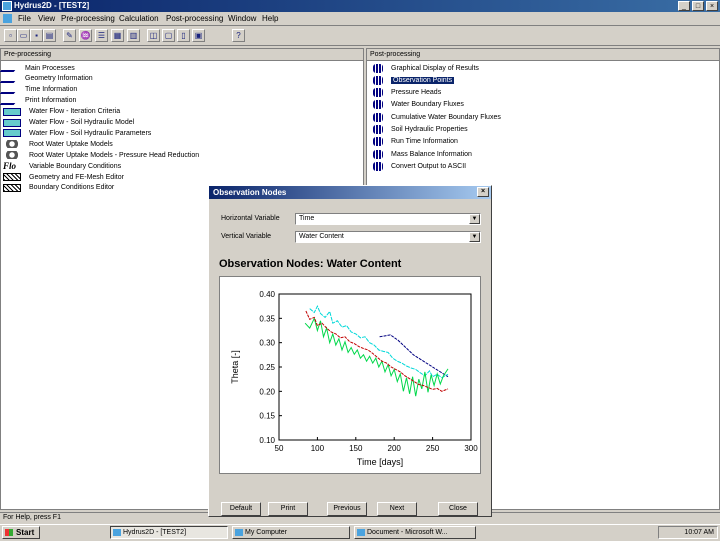 The height and width of the screenshot is (541, 720). I want to click on post-processing-item: Mass Balance Information, so click(422, 154).